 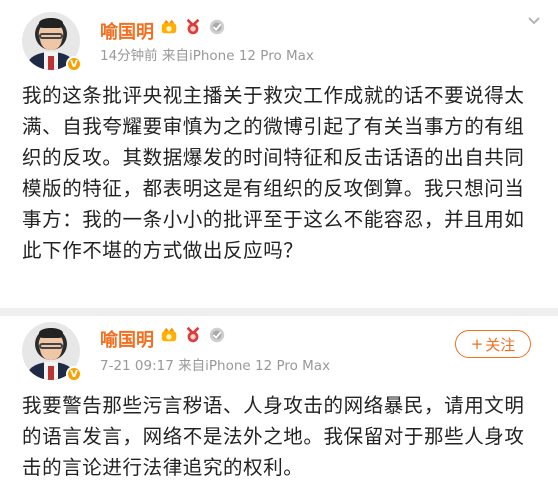 I want to click on chevron-down-icon, so click(x=534, y=20).